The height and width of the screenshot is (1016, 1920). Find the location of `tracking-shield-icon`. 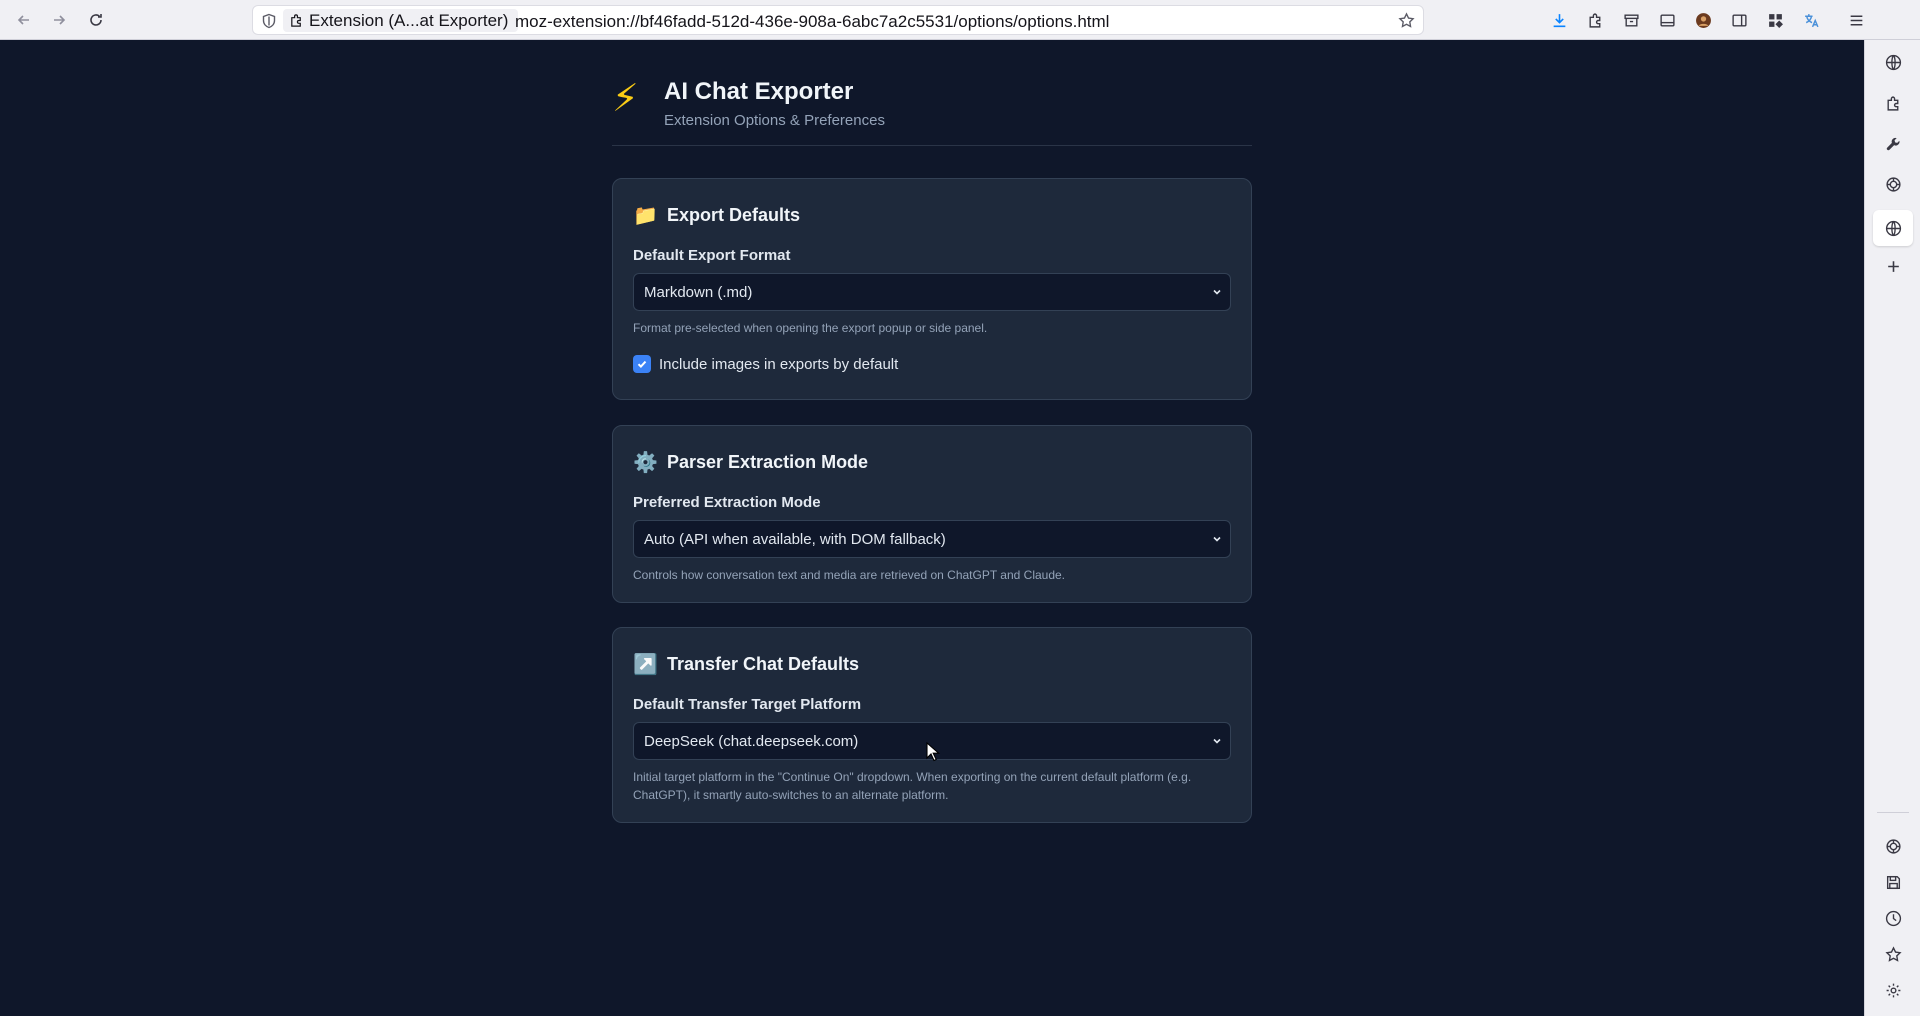

tracking-shield-icon is located at coordinates (269, 21).